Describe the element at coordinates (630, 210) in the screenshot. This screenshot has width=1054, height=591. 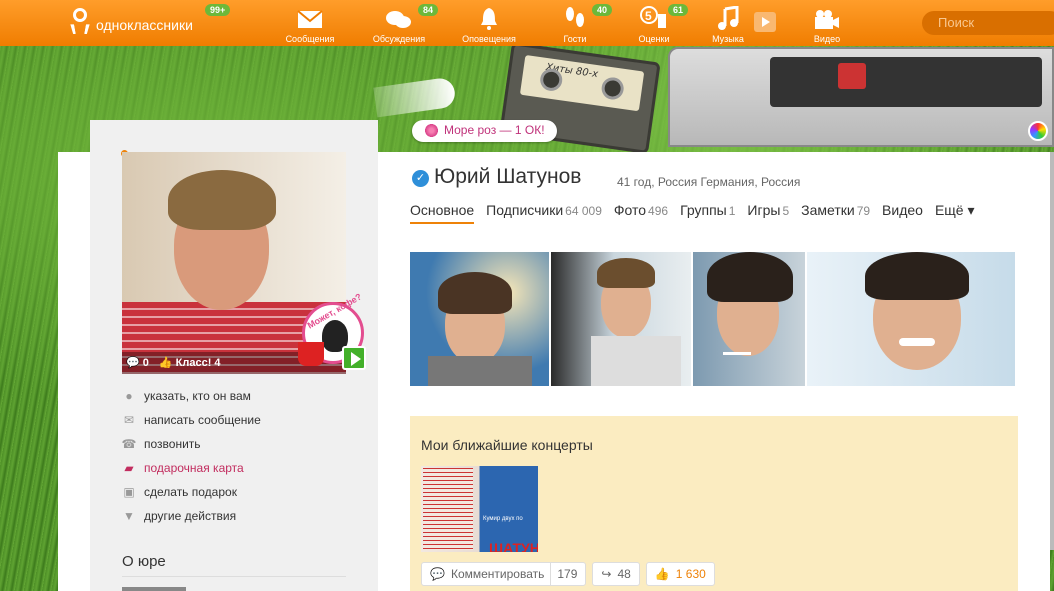
I see `tab-label: Фото` at that location.